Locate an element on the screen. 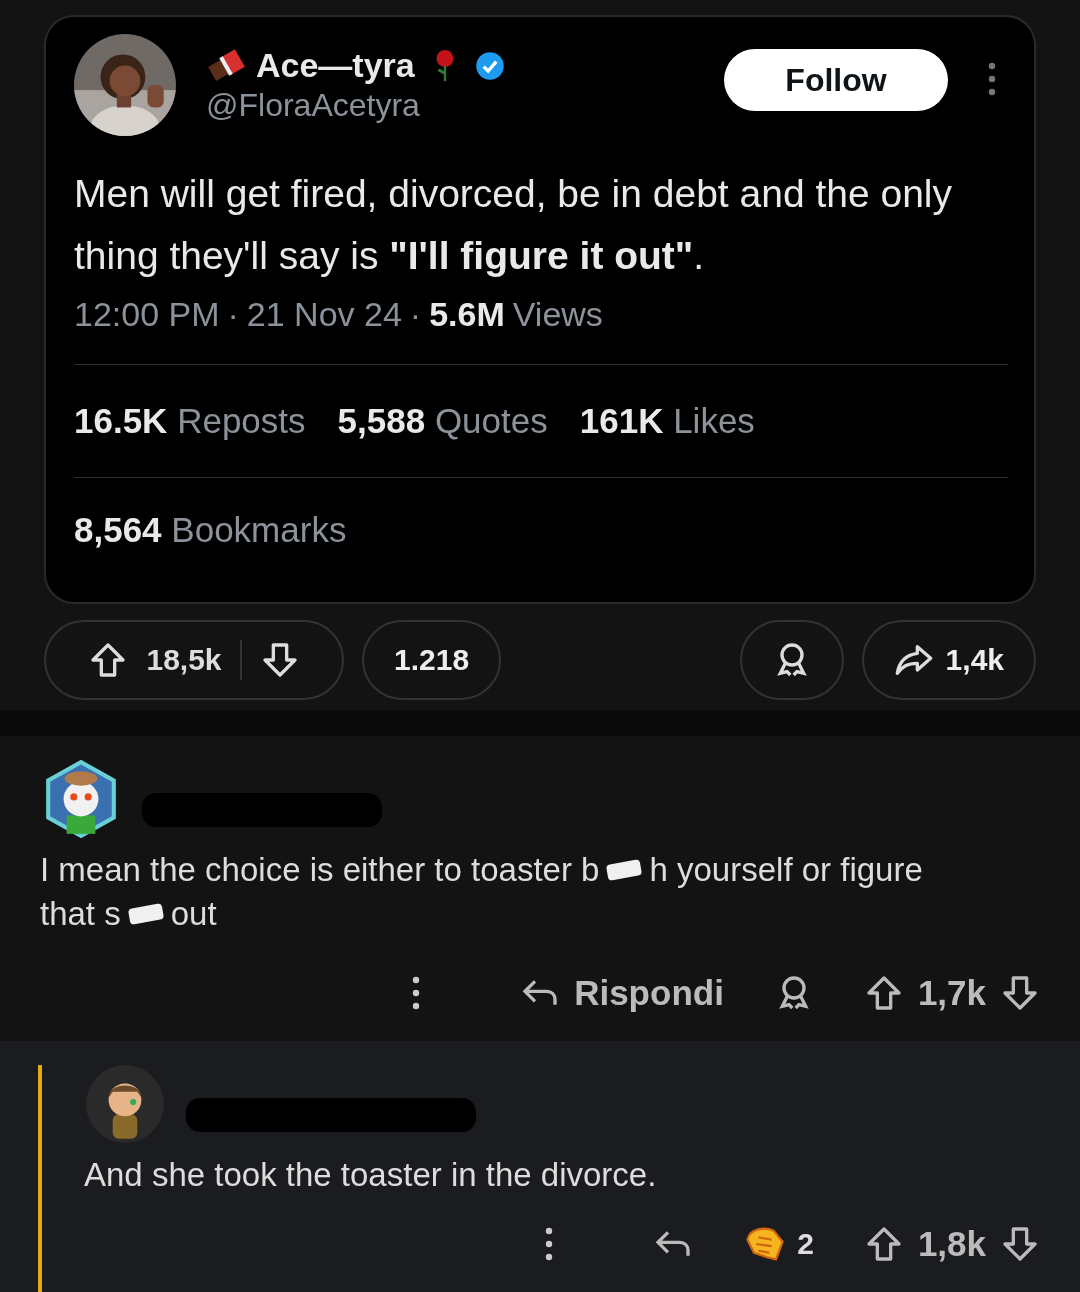  chocolate-bar-icon is located at coordinates (226, 65).